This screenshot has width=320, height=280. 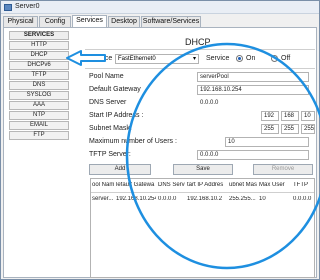 What do you see at coordinates (27, 6) in the screenshot?
I see `window-title: Server0` at bounding box center [27, 6].